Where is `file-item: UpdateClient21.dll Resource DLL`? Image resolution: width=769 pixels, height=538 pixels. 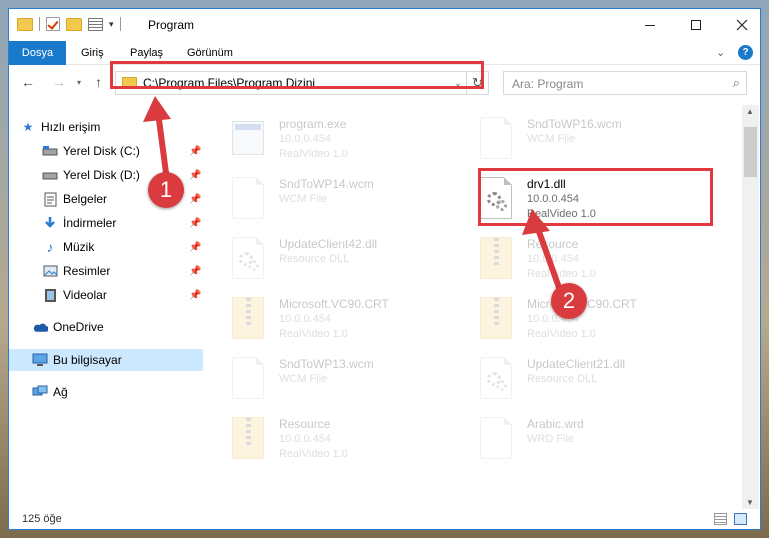
file-item: UpdateClient21.dll Resource DLL is located at coordinates (580, 382).